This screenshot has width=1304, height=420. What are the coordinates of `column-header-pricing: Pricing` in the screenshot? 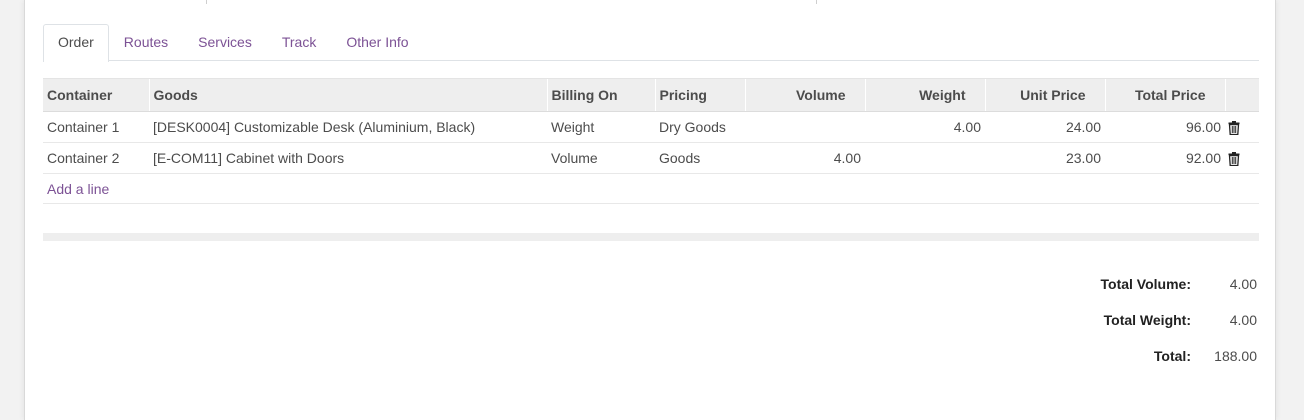 It's located at (699, 95).